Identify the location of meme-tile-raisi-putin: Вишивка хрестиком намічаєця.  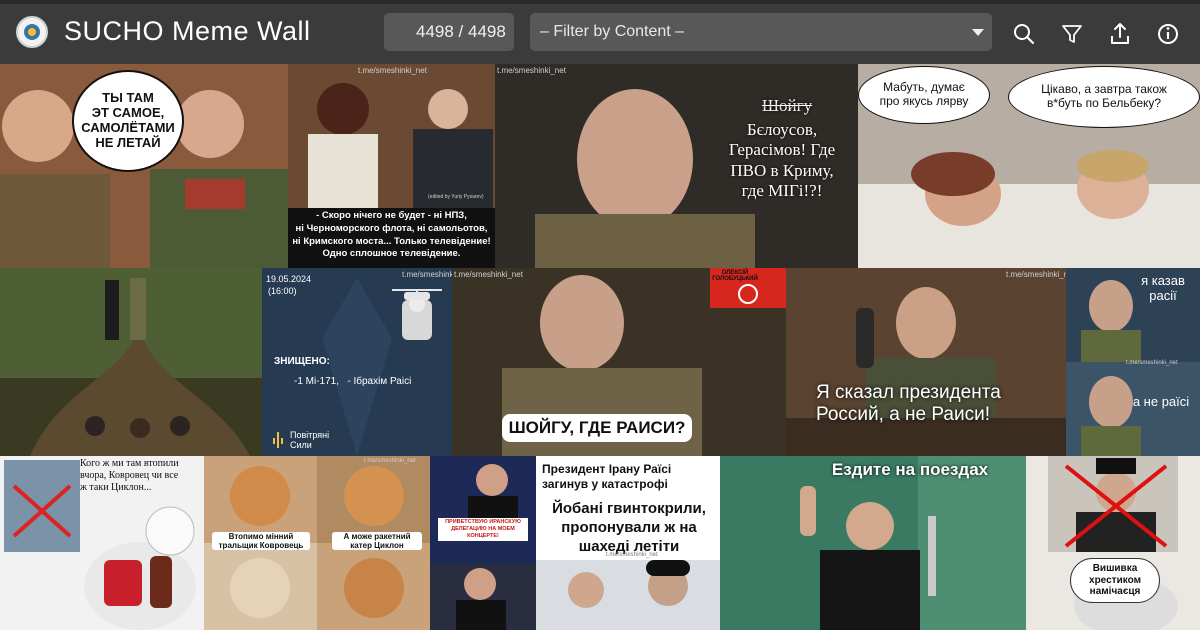
(1113, 543).